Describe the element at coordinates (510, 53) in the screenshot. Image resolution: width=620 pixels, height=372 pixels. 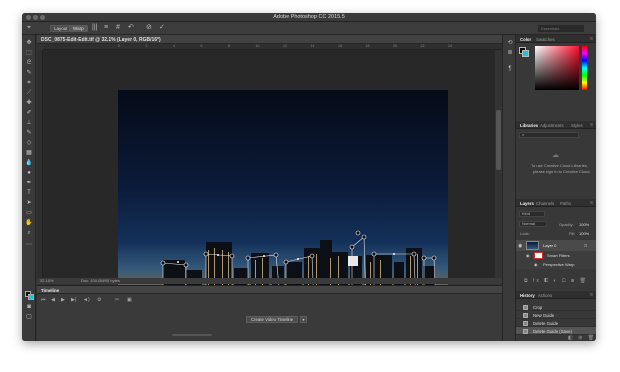
I see `properties-panel-icon: ≣` at that location.